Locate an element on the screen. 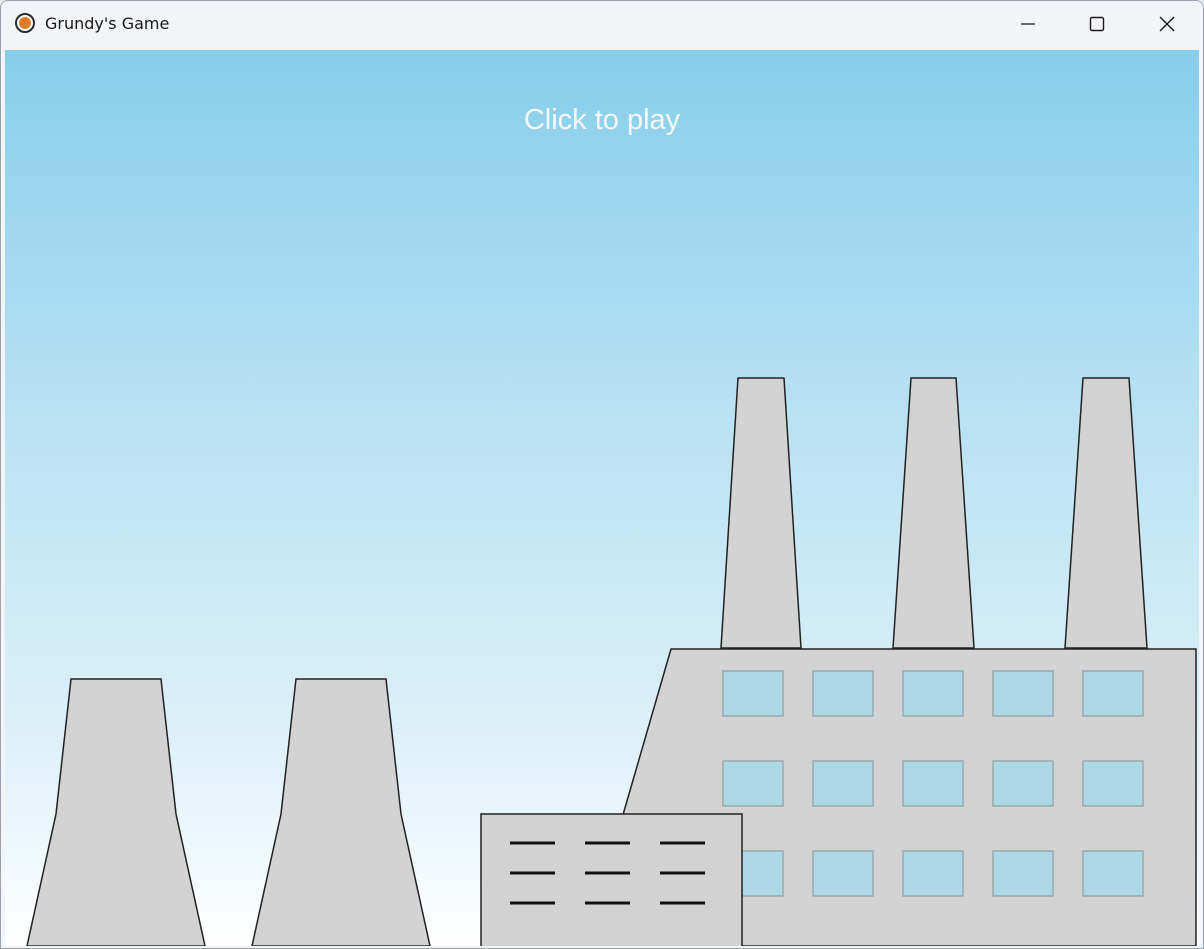 This screenshot has width=1204, height=949. app-logo-icon is located at coordinates (25, 23).